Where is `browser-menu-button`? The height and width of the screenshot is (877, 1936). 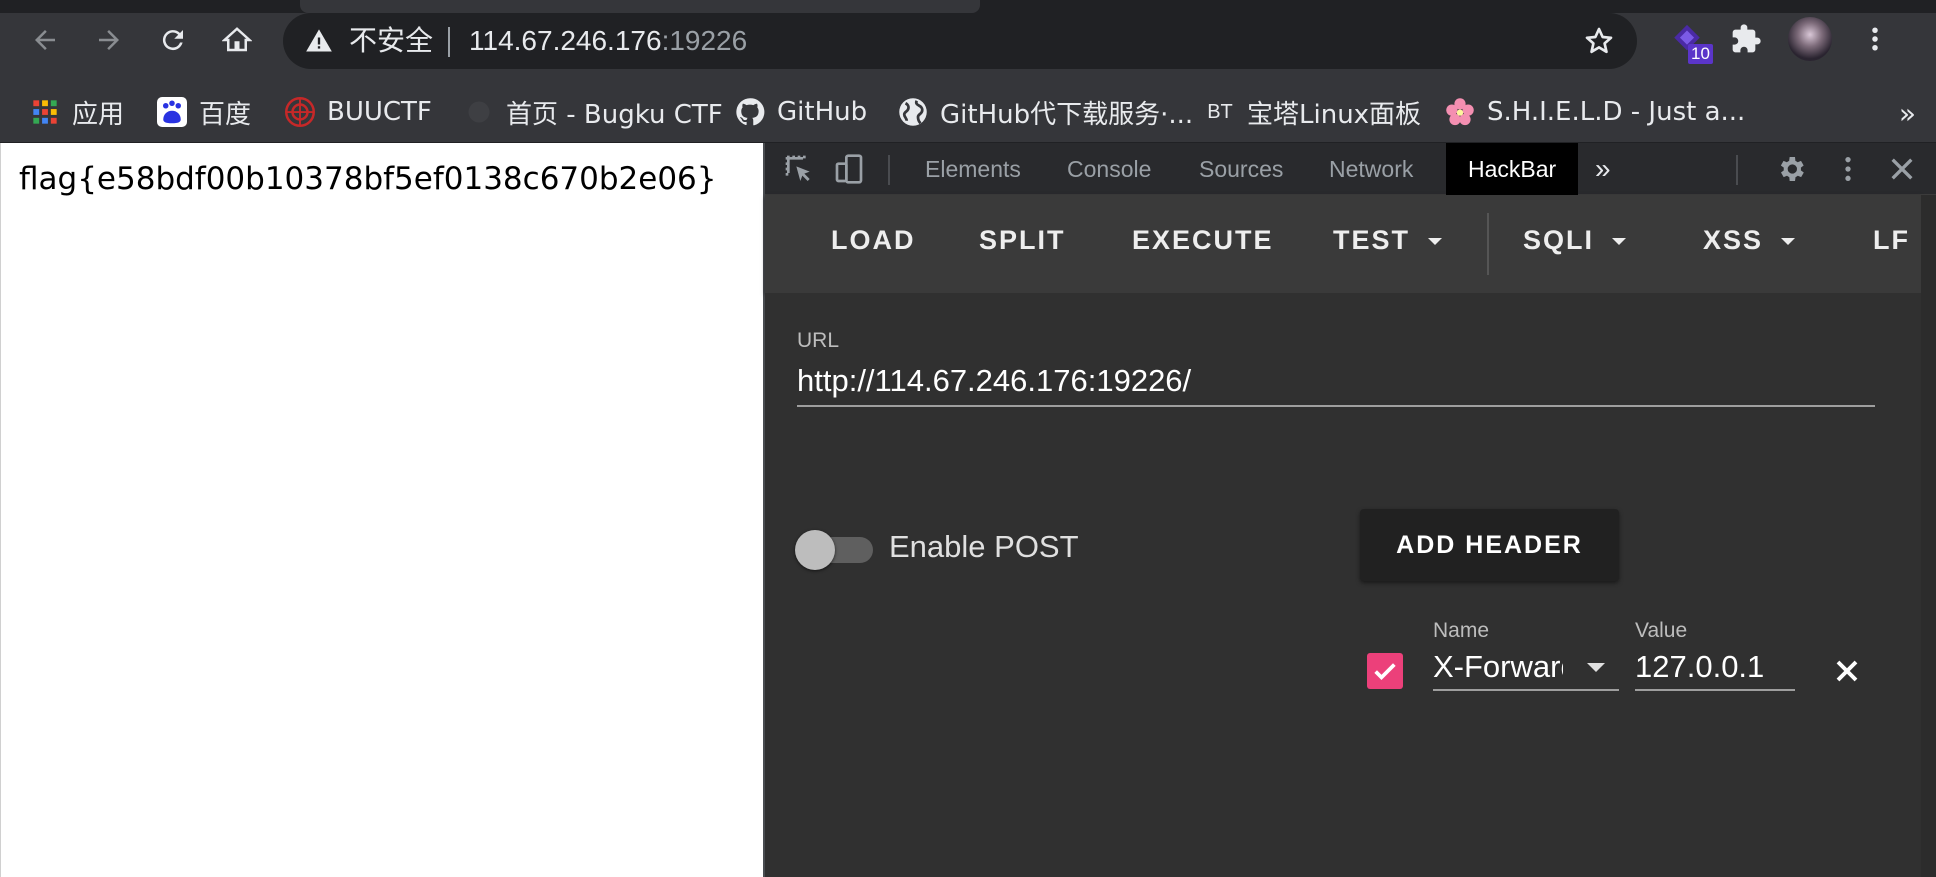 browser-menu-button is located at coordinates (1875, 39).